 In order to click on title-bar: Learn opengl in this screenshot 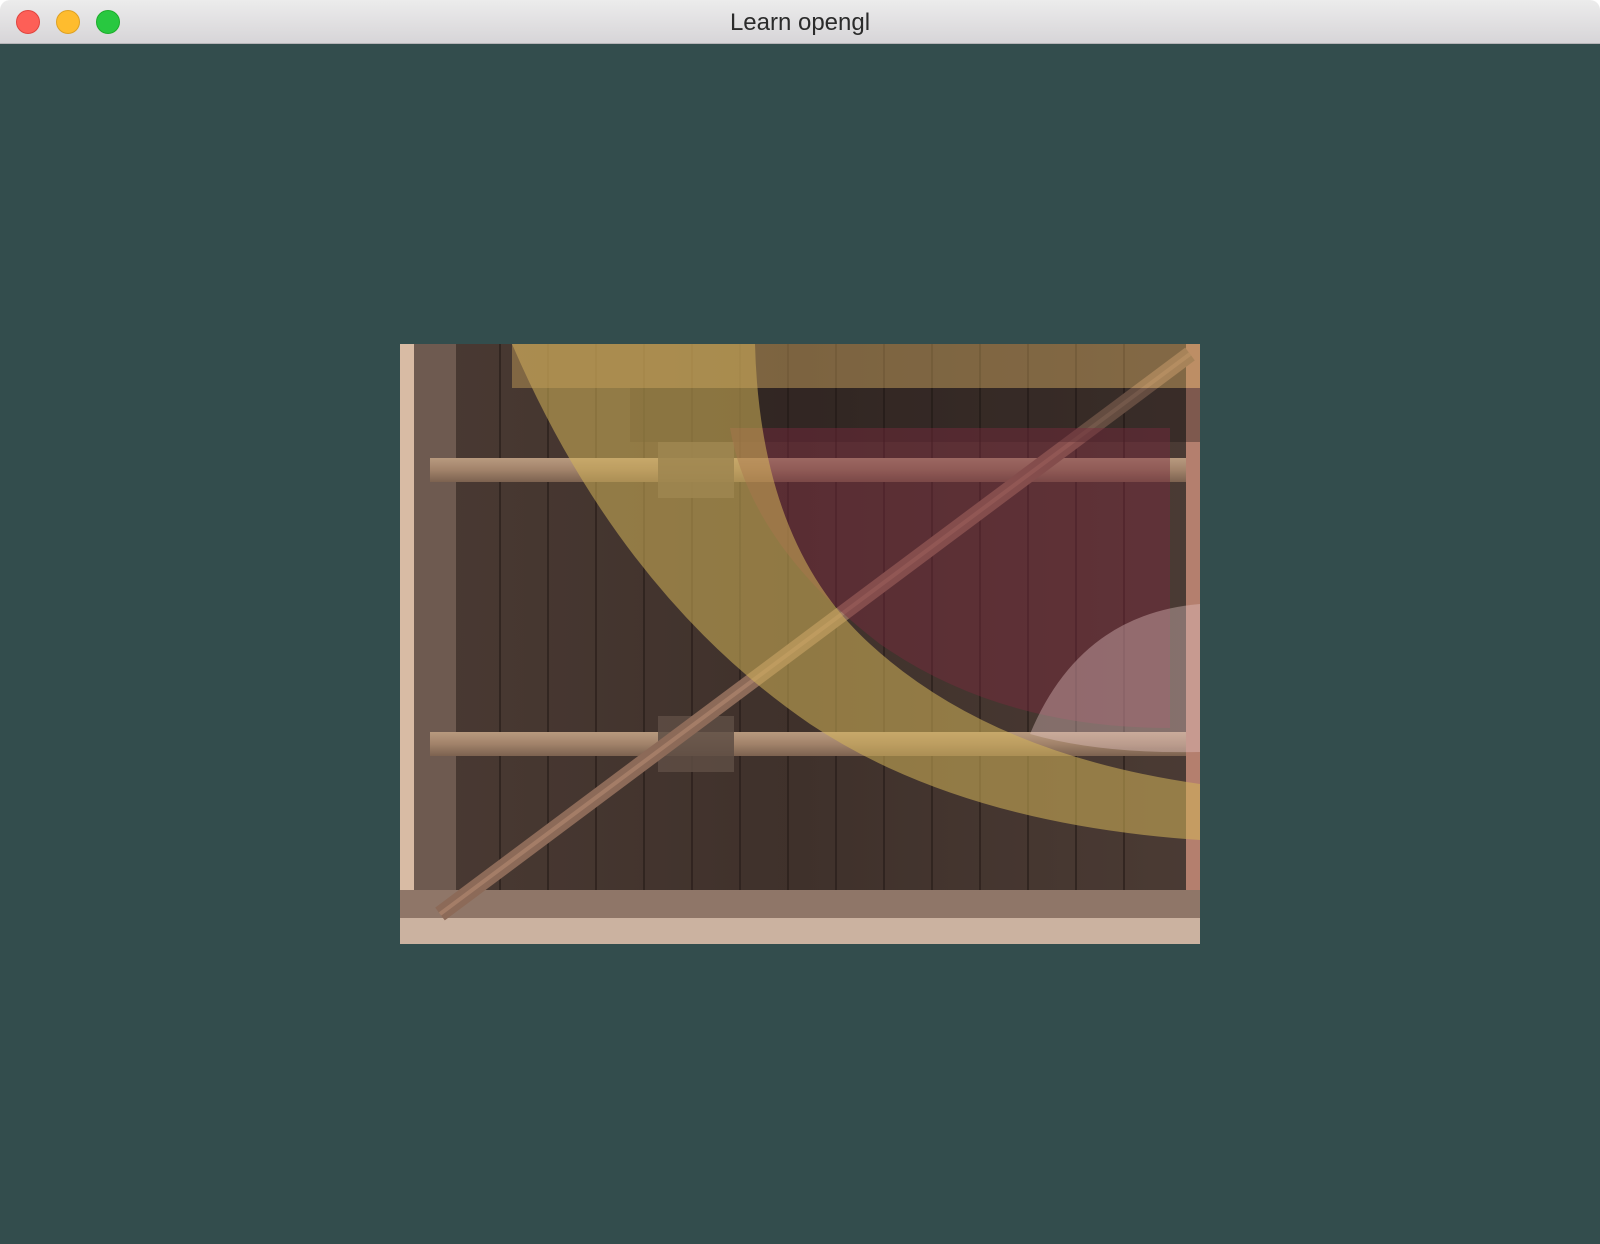, I will do `click(800, 22)`.